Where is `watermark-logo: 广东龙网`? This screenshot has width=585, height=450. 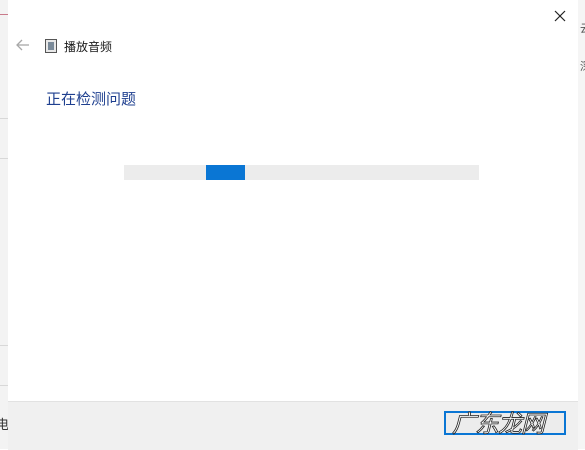
watermark-logo: 广东龙网 is located at coordinates (500, 424).